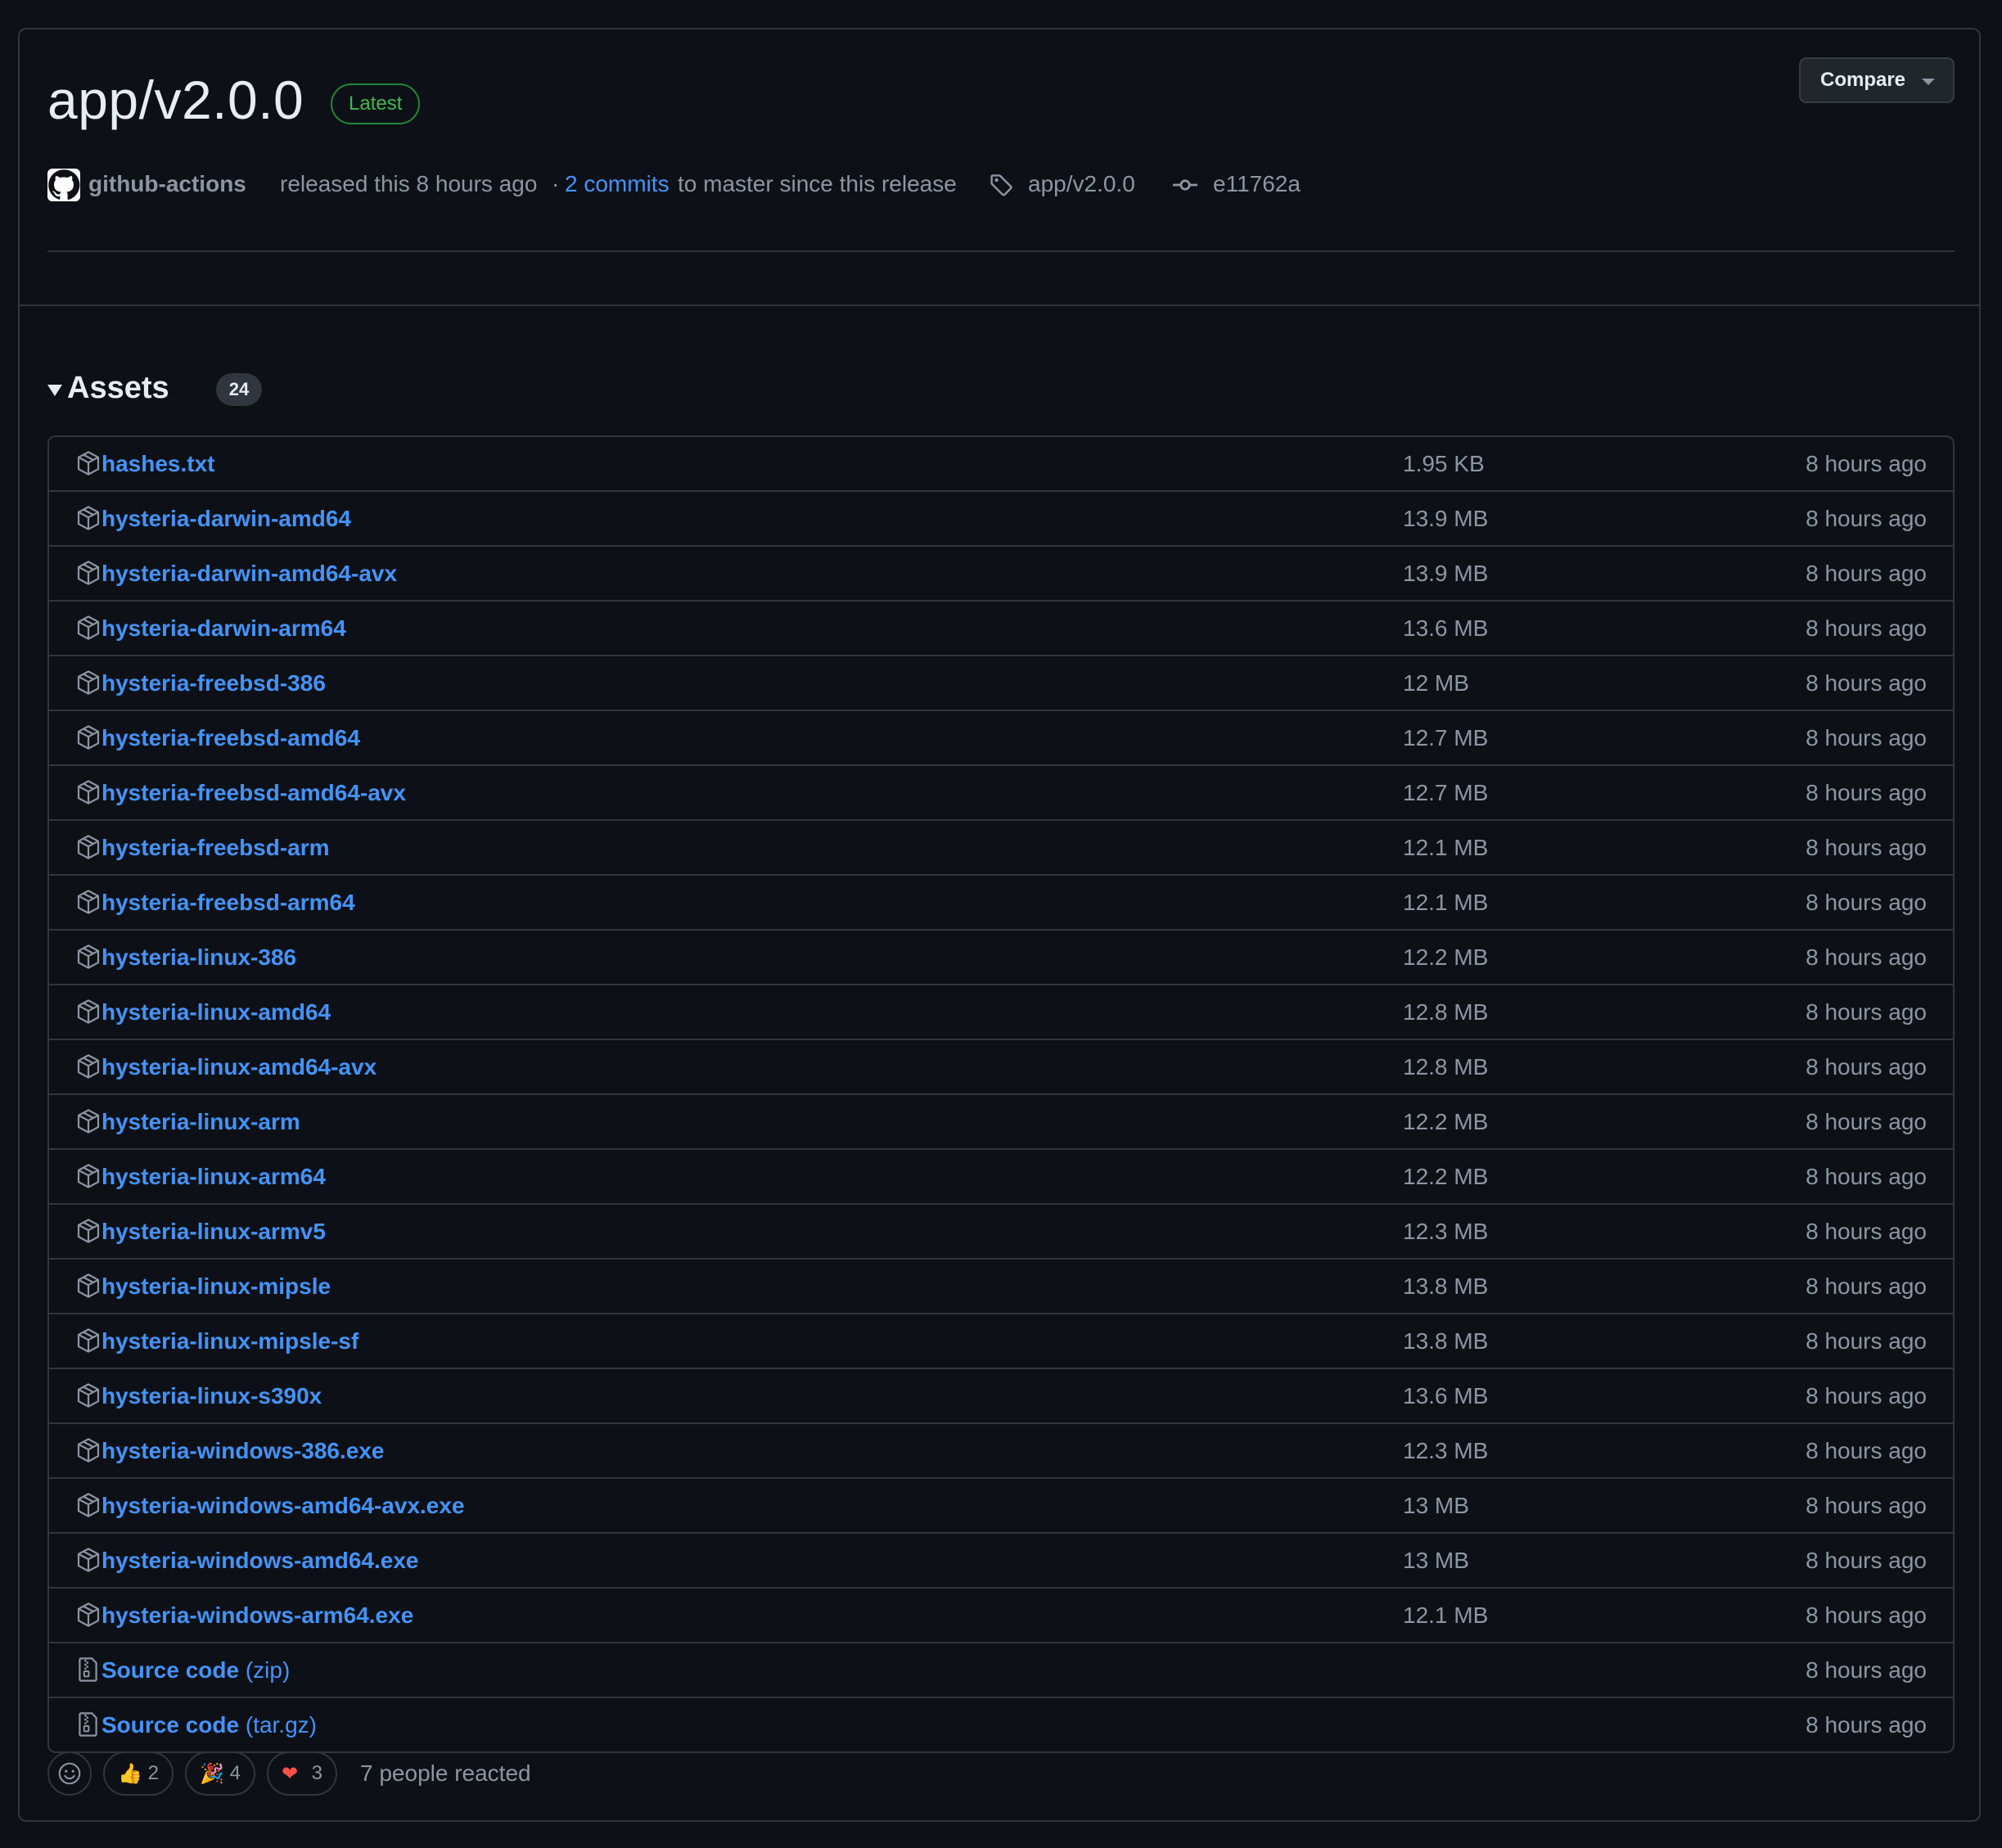  Describe the element at coordinates (139, 1773) in the screenshot. I see `reaction-thumbs-up-button: 👍 2` at that location.